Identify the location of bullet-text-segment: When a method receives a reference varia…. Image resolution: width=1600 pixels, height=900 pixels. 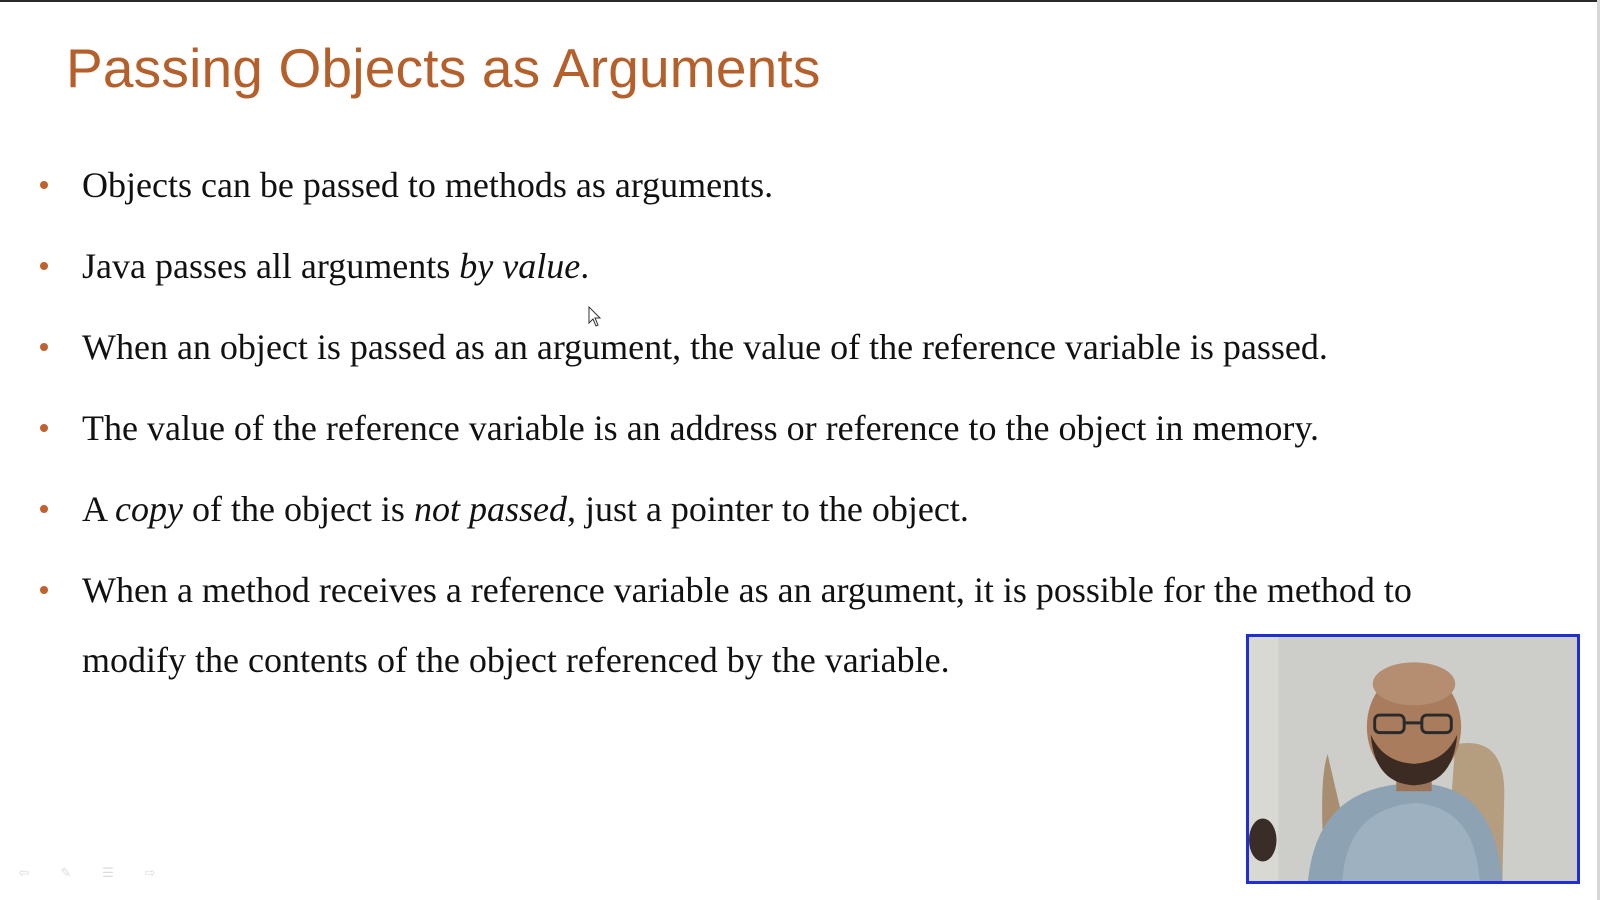
(747, 625).